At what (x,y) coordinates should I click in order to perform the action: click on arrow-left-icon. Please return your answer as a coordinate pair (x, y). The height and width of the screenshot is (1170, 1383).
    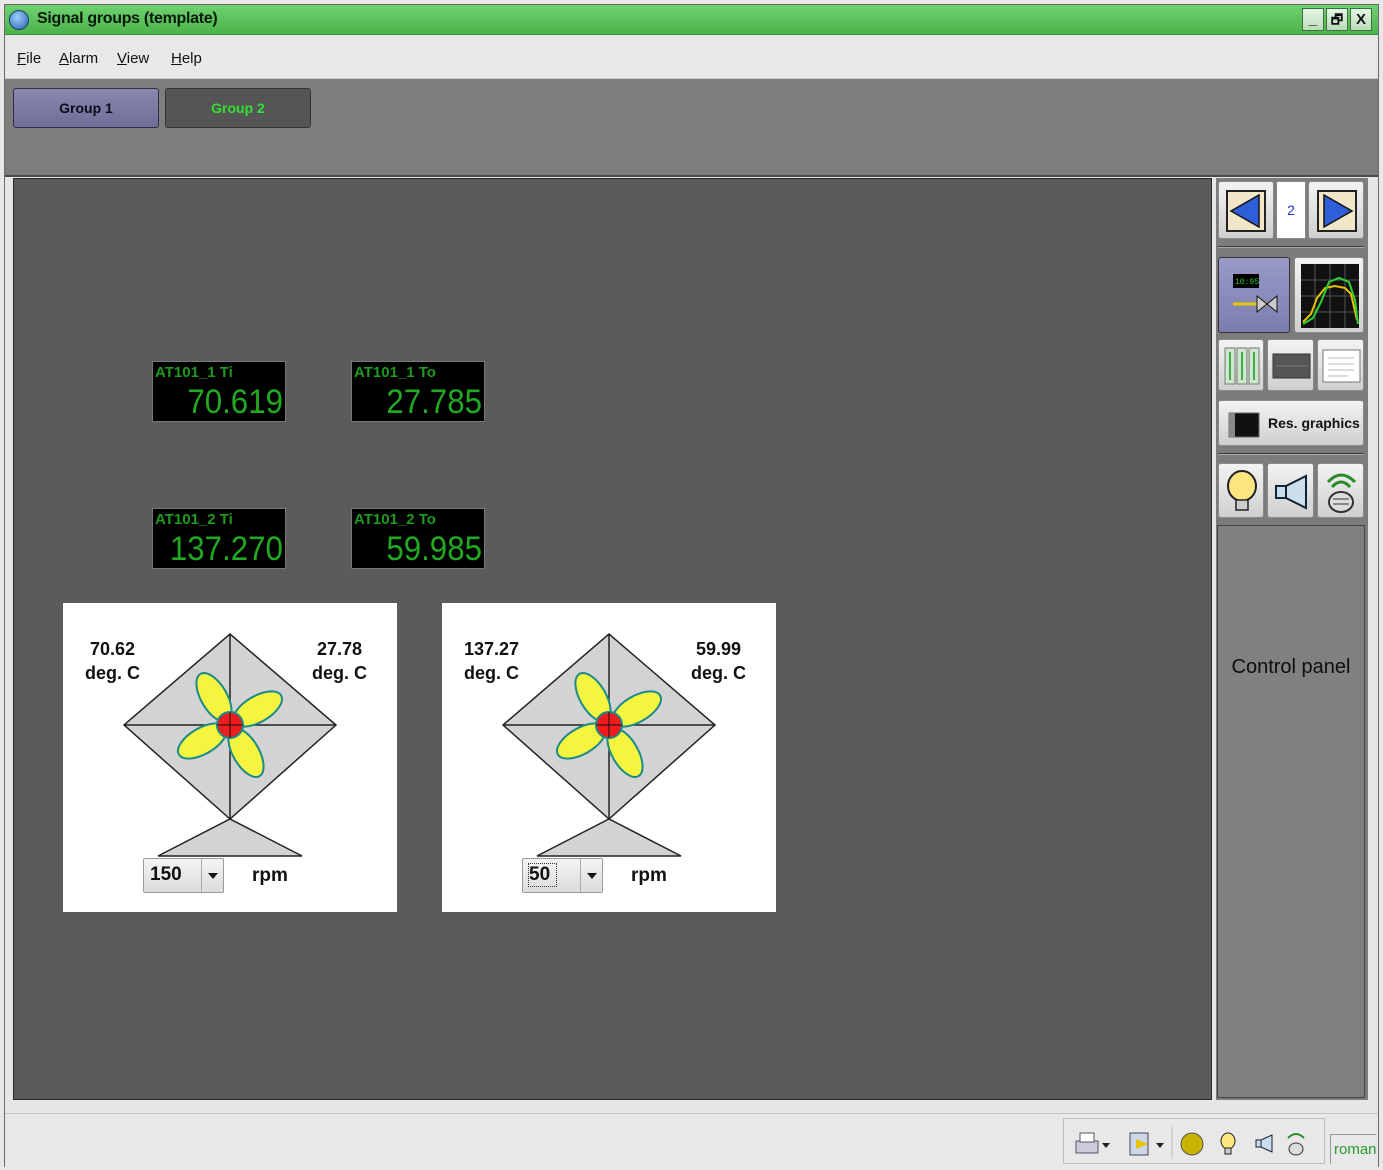
    Looking at the image, I should click on (1246, 211).